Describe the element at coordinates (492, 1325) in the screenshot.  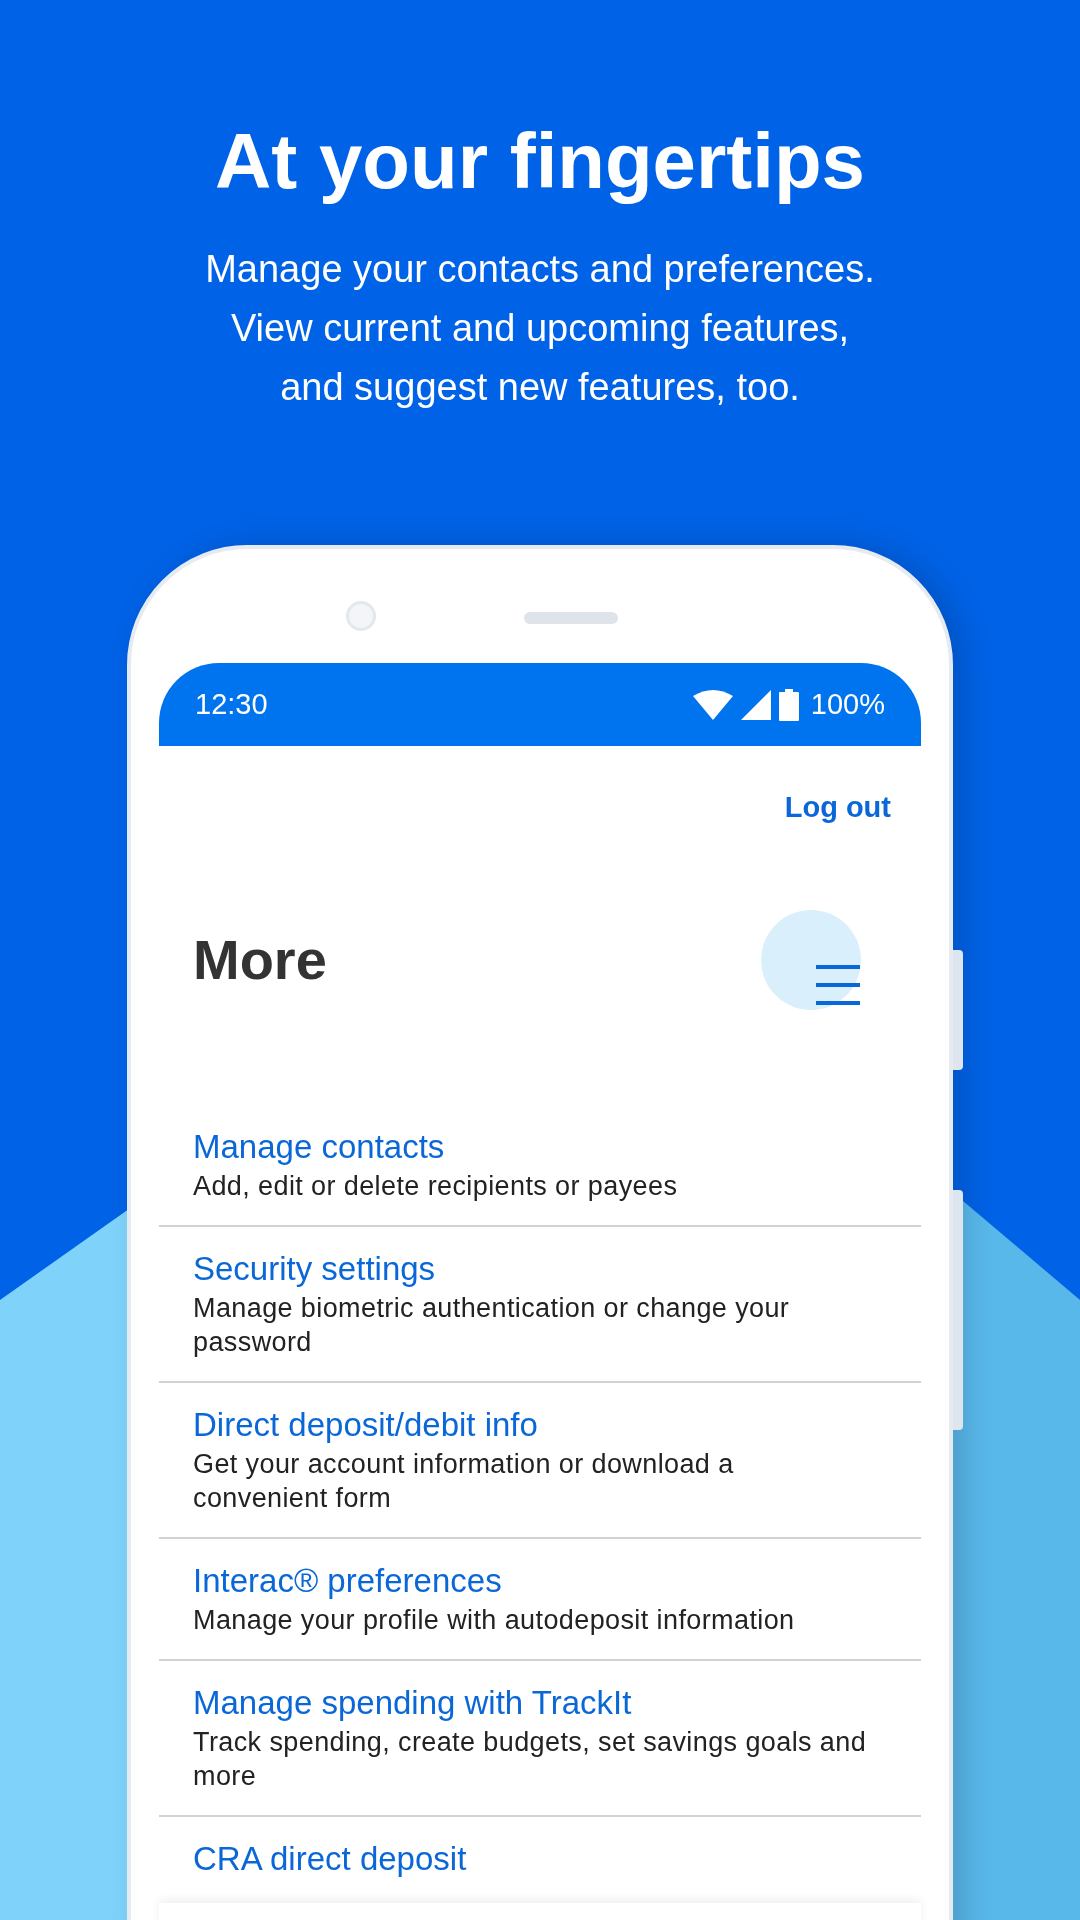
I see `menu-item-description: Manage biometric authentication or change your password` at that location.